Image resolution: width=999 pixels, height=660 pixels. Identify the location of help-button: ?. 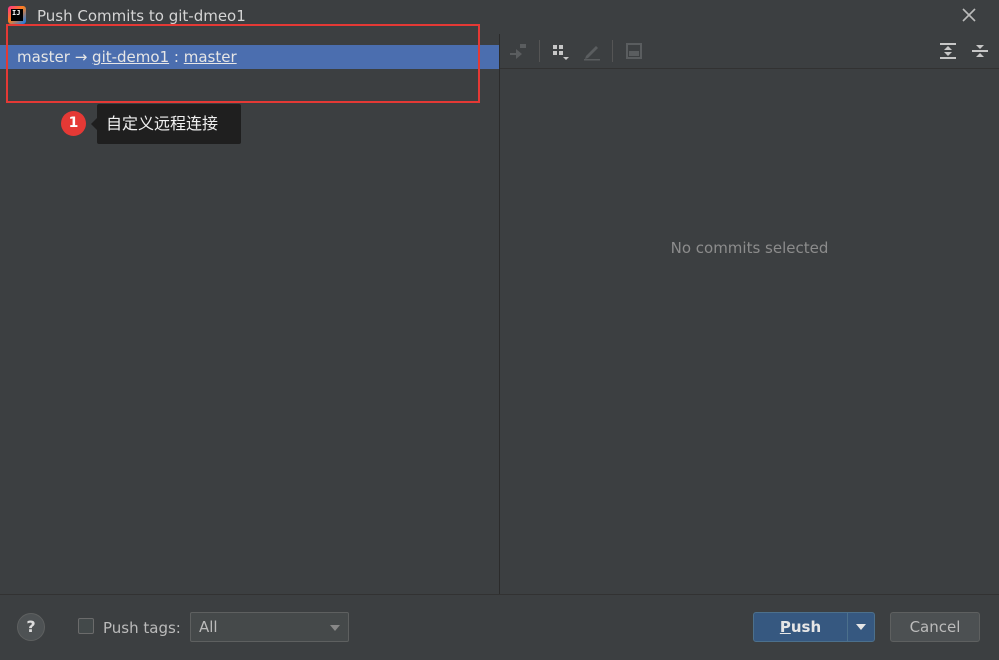
(31, 627).